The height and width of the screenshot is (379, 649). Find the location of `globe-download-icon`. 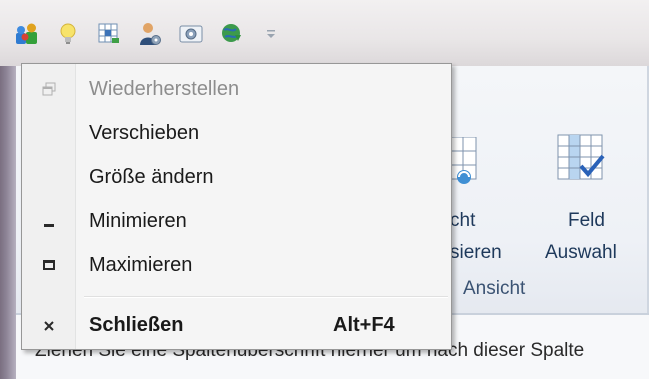

globe-download-icon is located at coordinates (232, 34).